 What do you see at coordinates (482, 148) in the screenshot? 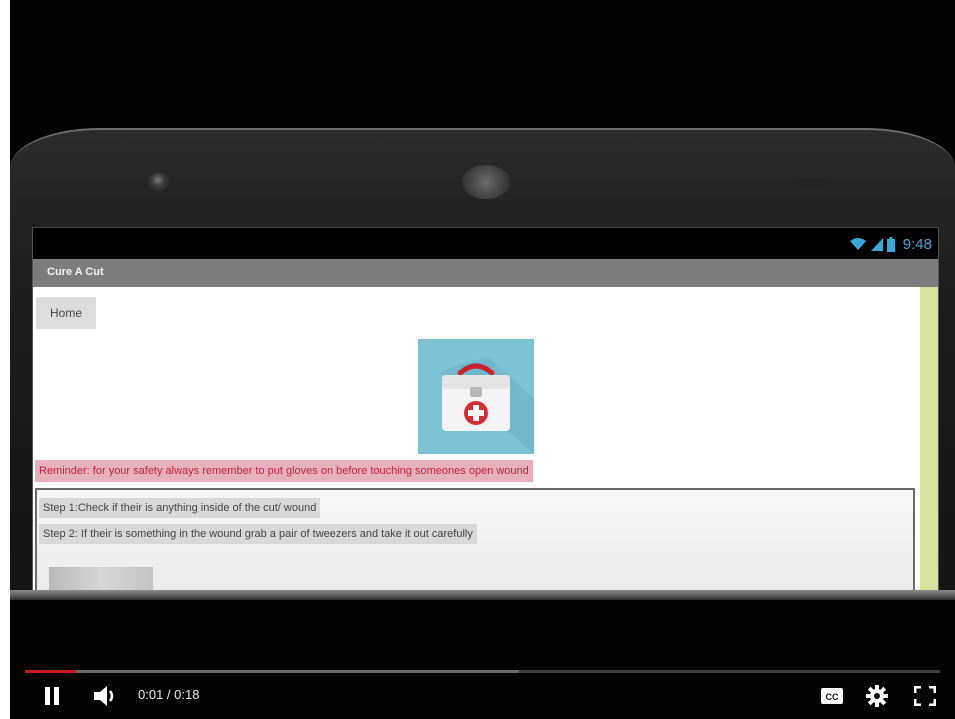
I see `phone-edge` at bounding box center [482, 148].